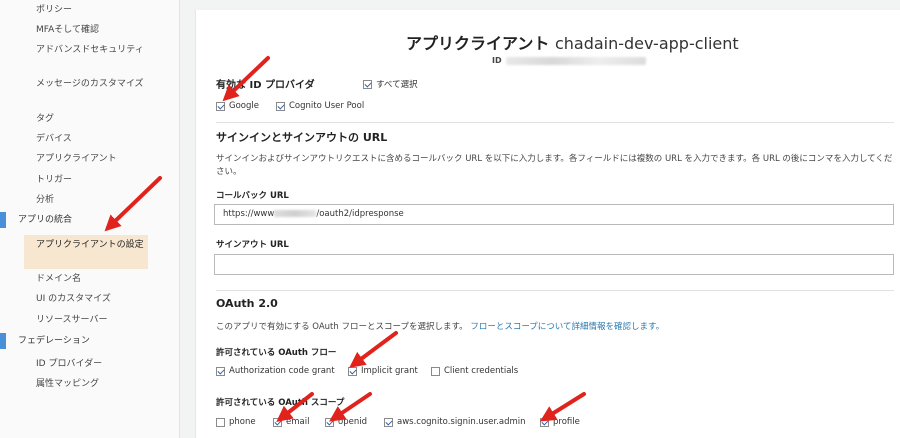 Image resolution: width=900 pixels, height=438 pixels. What do you see at coordinates (101, 180) in the screenshot?
I see `sidebar-item-triggers: トリガー` at bounding box center [101, 180].